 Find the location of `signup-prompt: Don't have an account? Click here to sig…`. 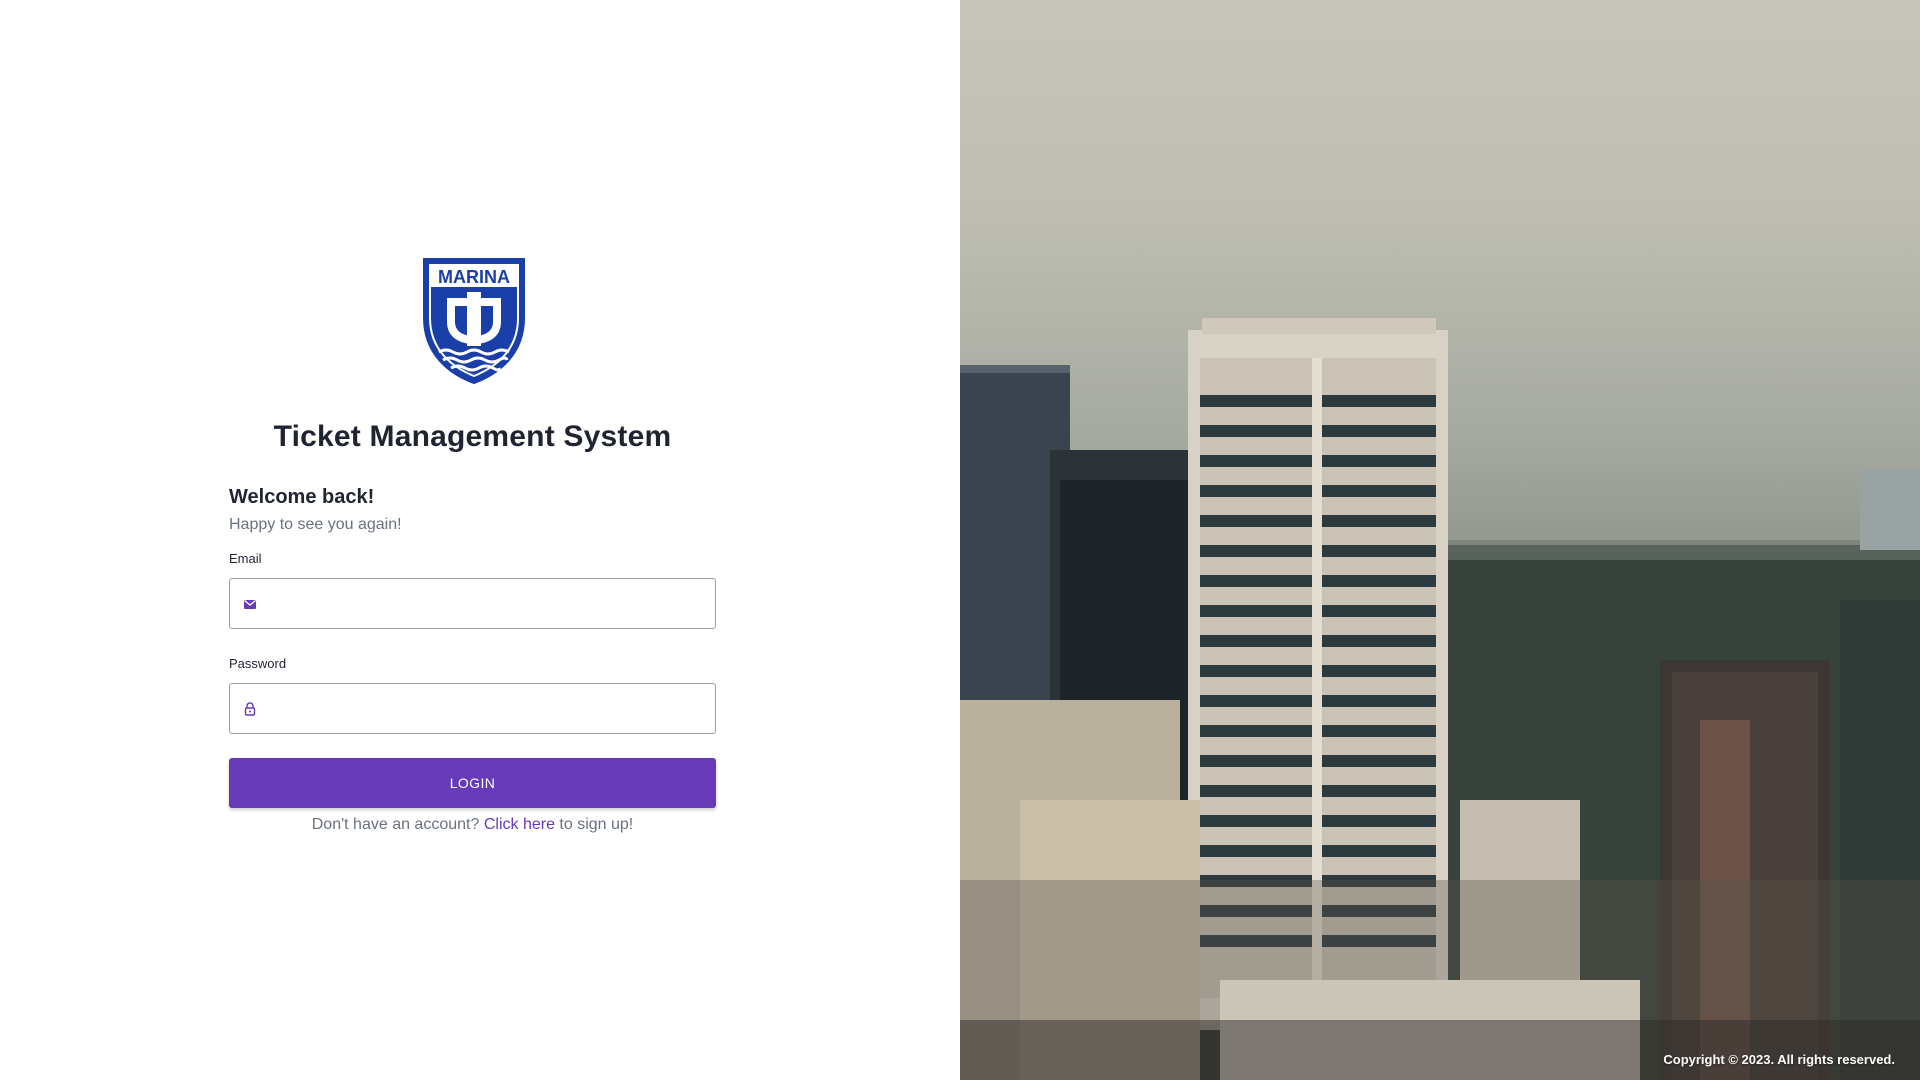

signup-prompt: Don't have an account? Click here to sig… is located at coordinates (472, 825).